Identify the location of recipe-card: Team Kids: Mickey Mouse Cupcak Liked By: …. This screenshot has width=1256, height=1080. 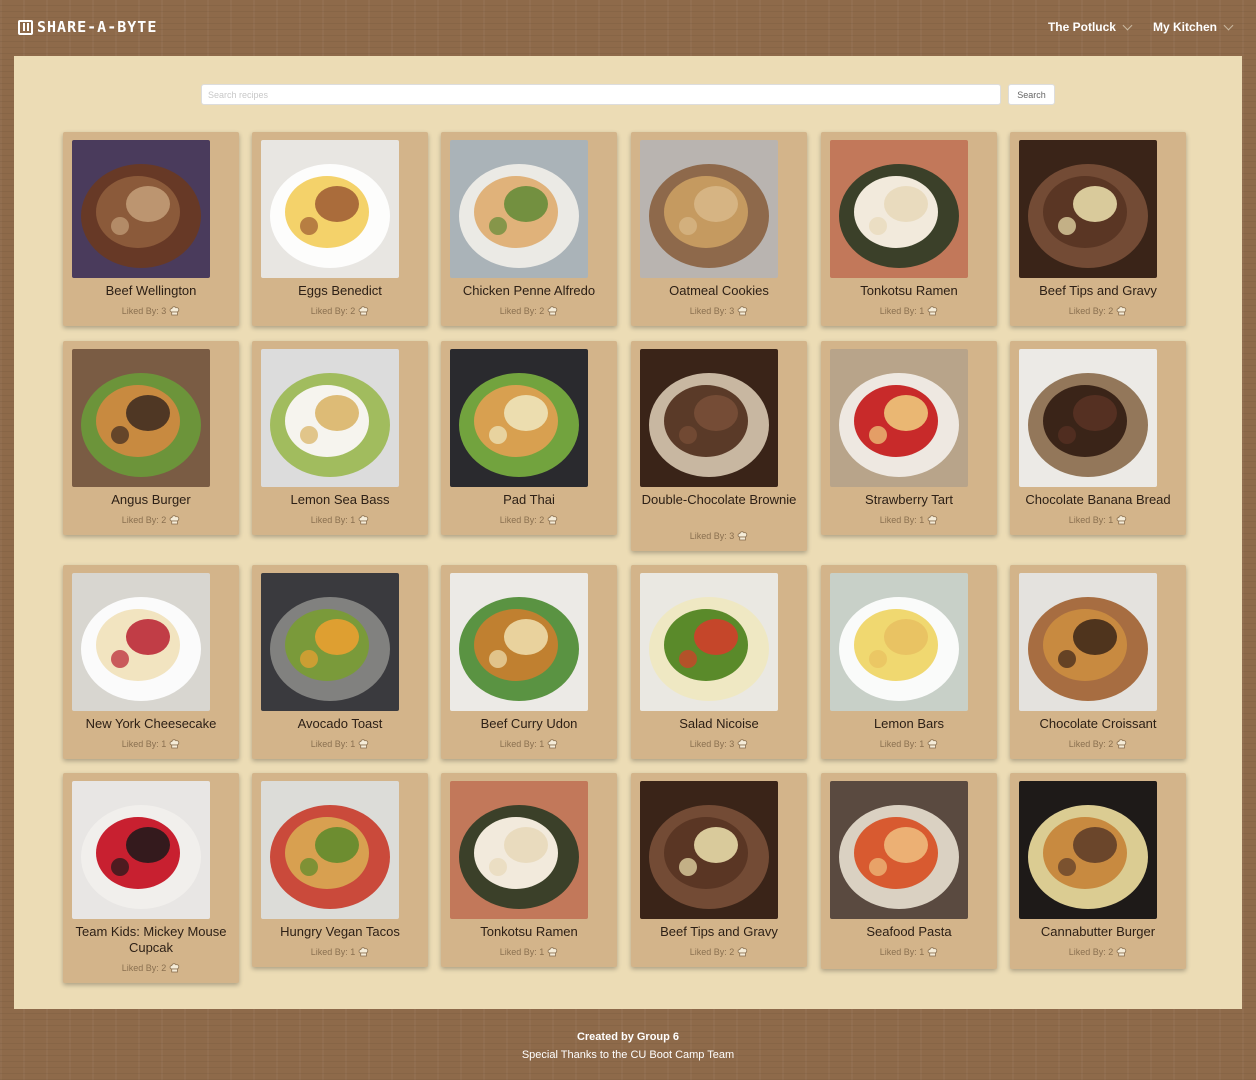
(151, 878).